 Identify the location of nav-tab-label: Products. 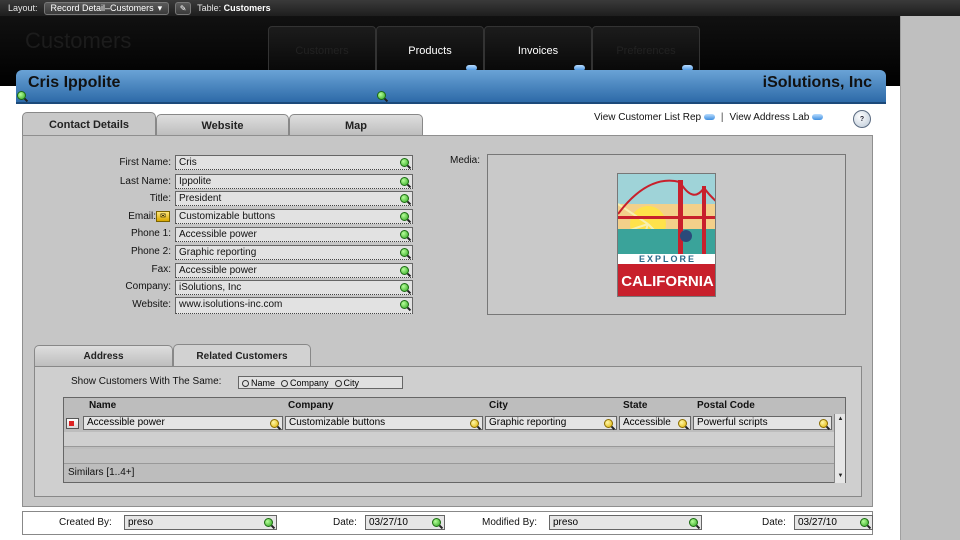
(430, 51).